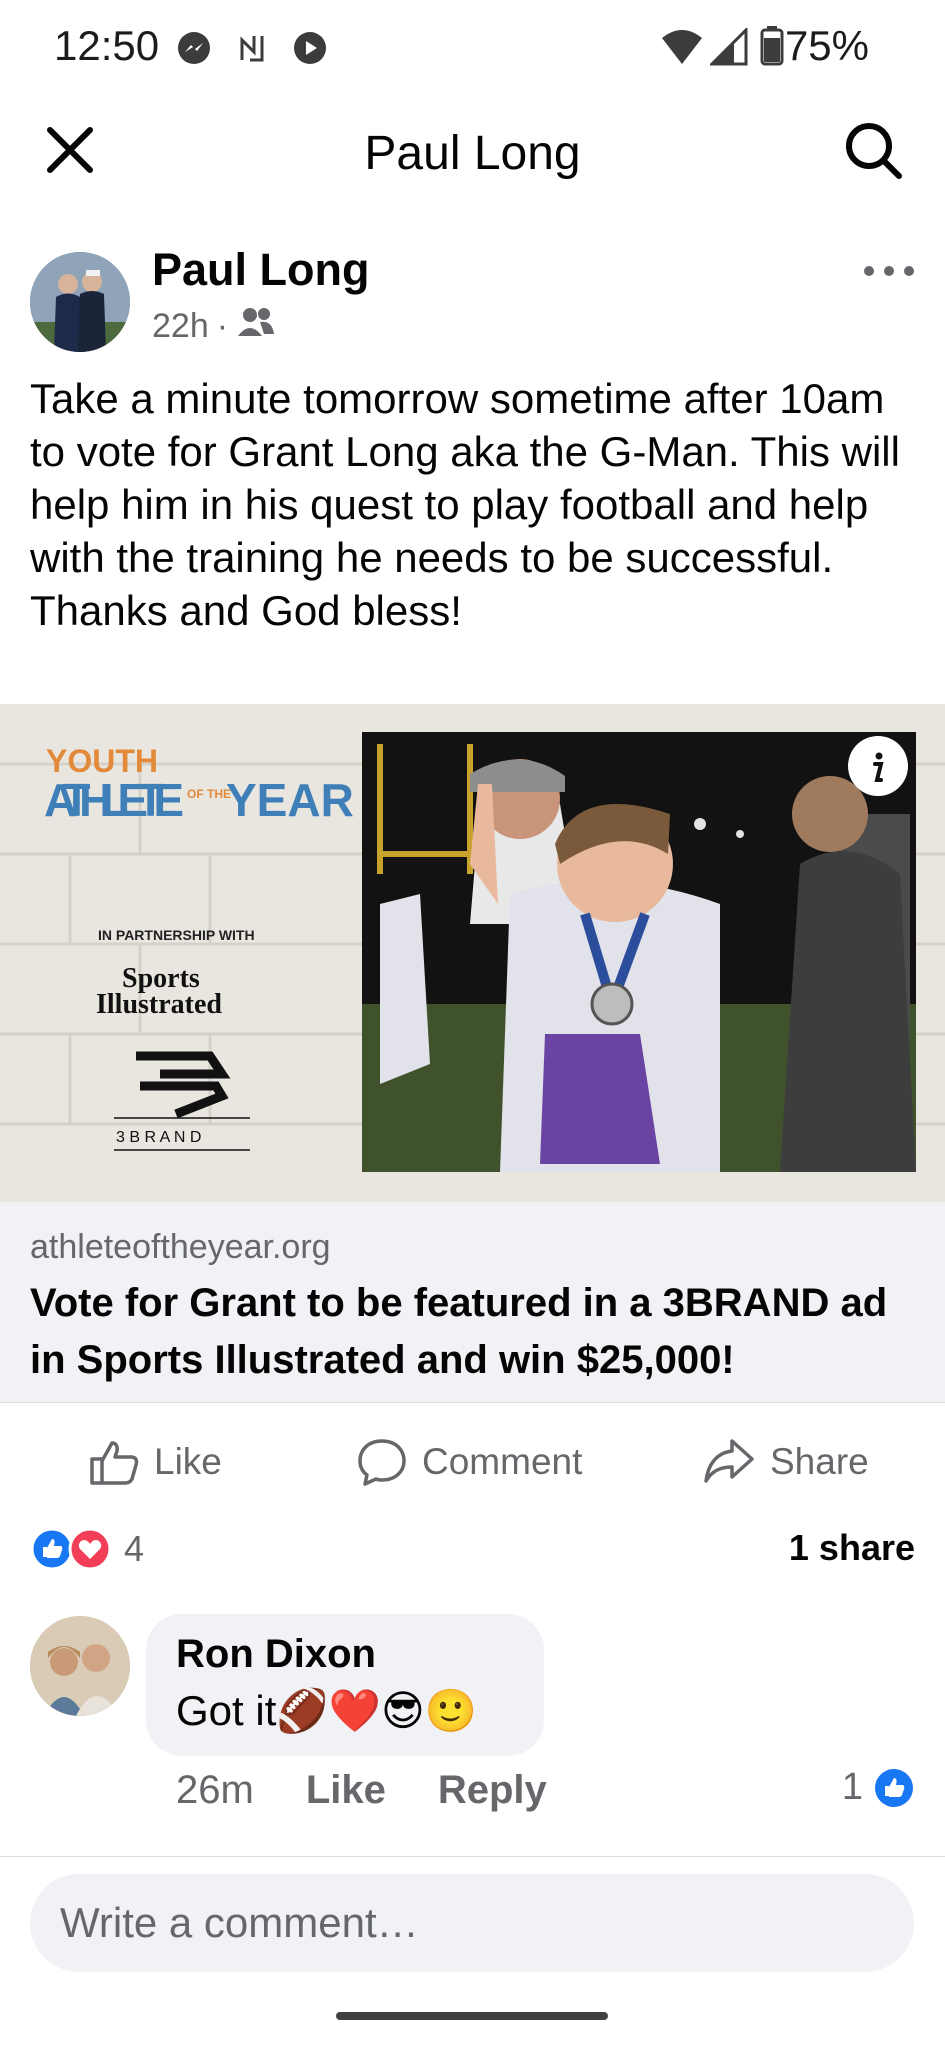 The width and height of the screenshot is (945, 2048). I want to click on more-options-button, so click(889, 271).